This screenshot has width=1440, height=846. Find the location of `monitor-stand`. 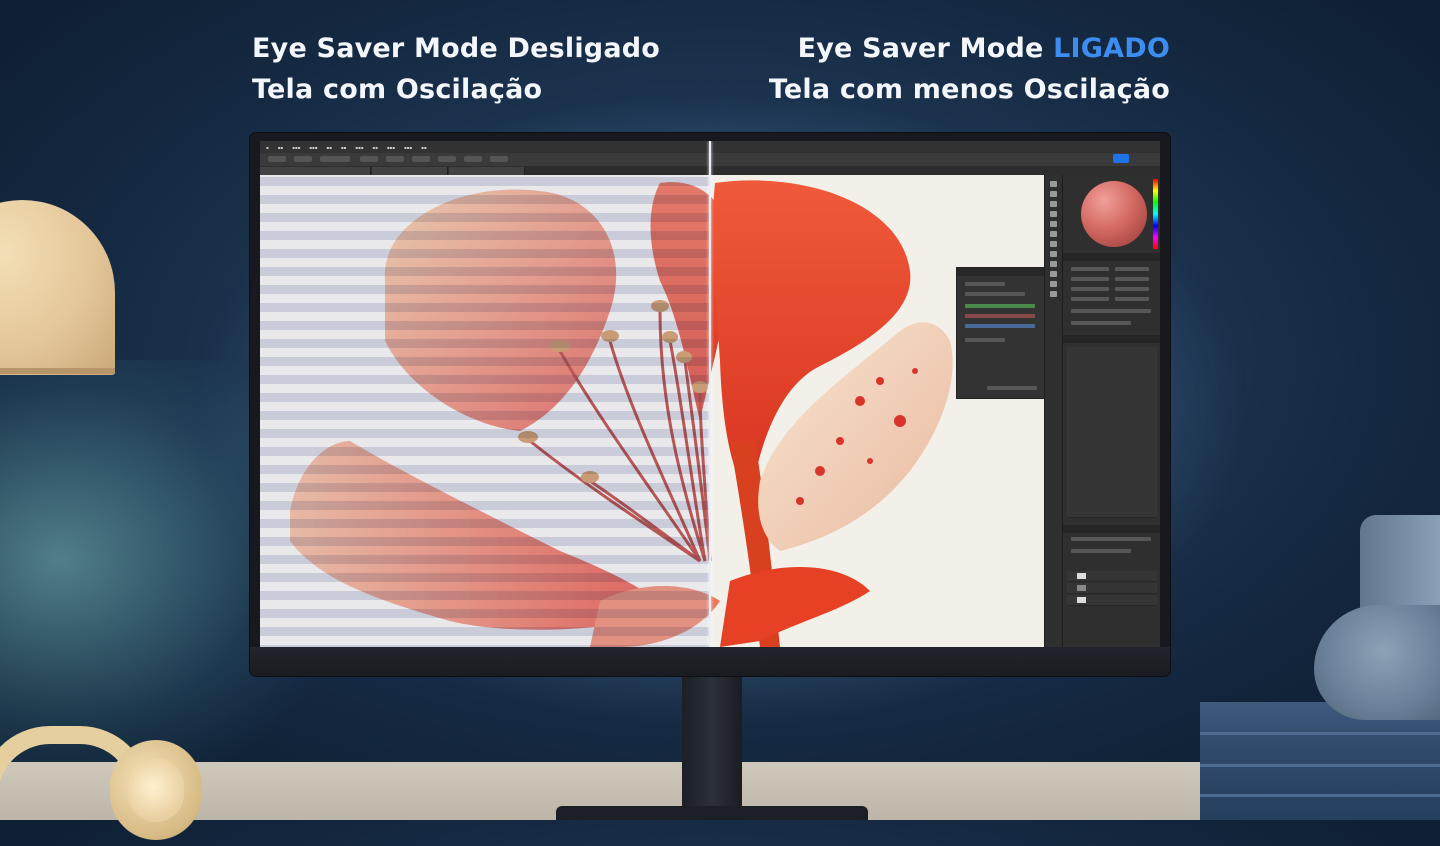

monitor-stand is located at coordinates (712, 746).